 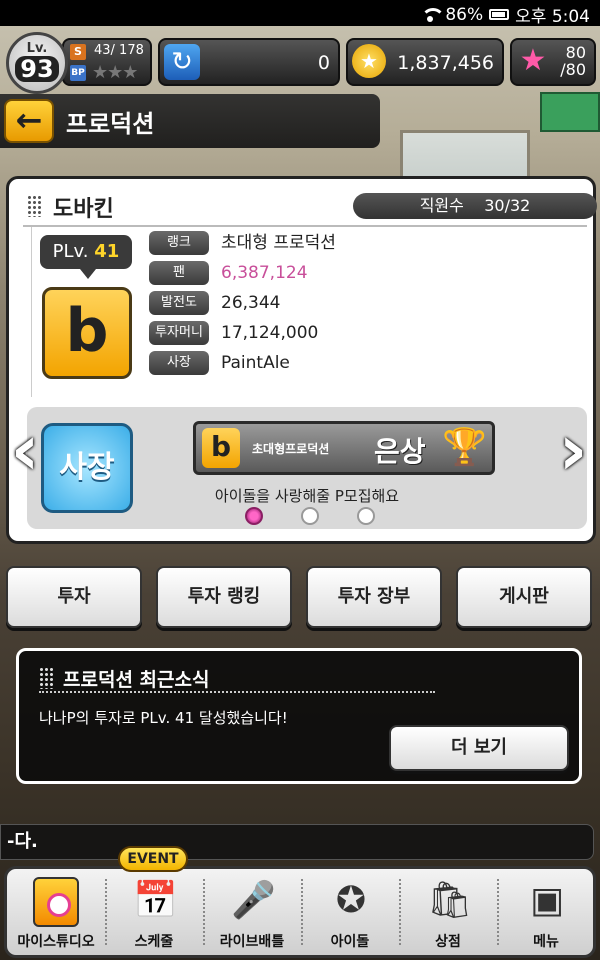 I want to click on news-title: 프로덕션 최근소식, so click(x=136, y=680).